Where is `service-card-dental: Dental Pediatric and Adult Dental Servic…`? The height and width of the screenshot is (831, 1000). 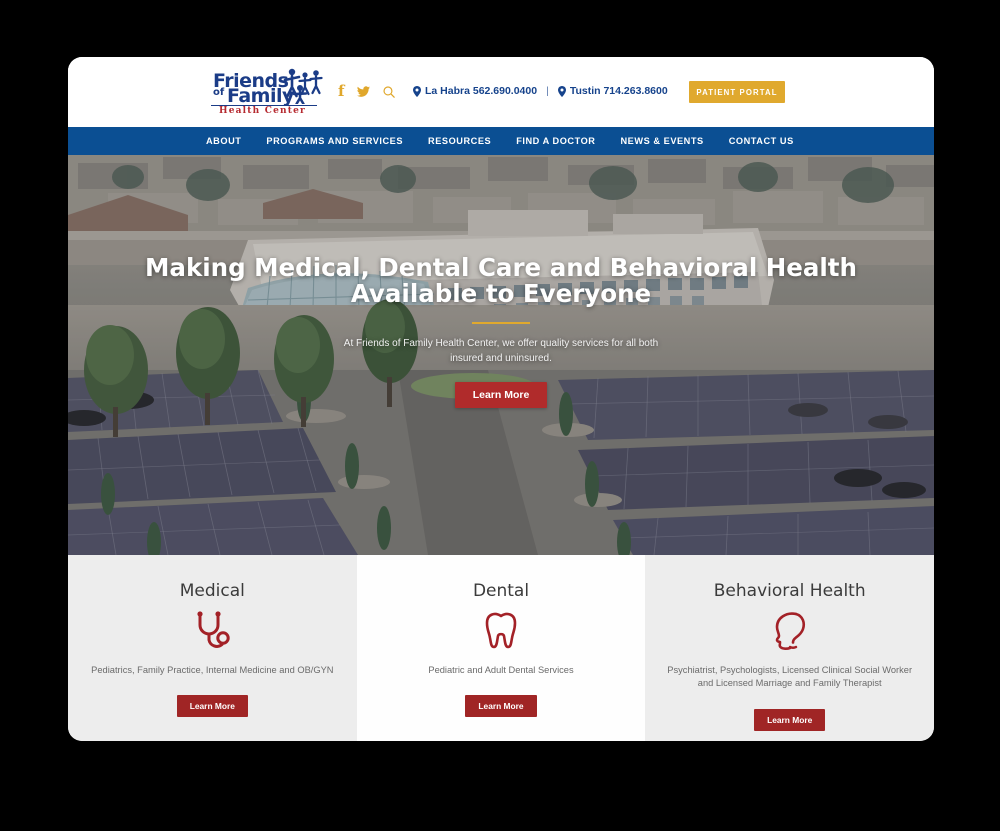 service-card-dental: Dental Pediatric and Adult Dental Servic… is located at coordinates (501, 648).